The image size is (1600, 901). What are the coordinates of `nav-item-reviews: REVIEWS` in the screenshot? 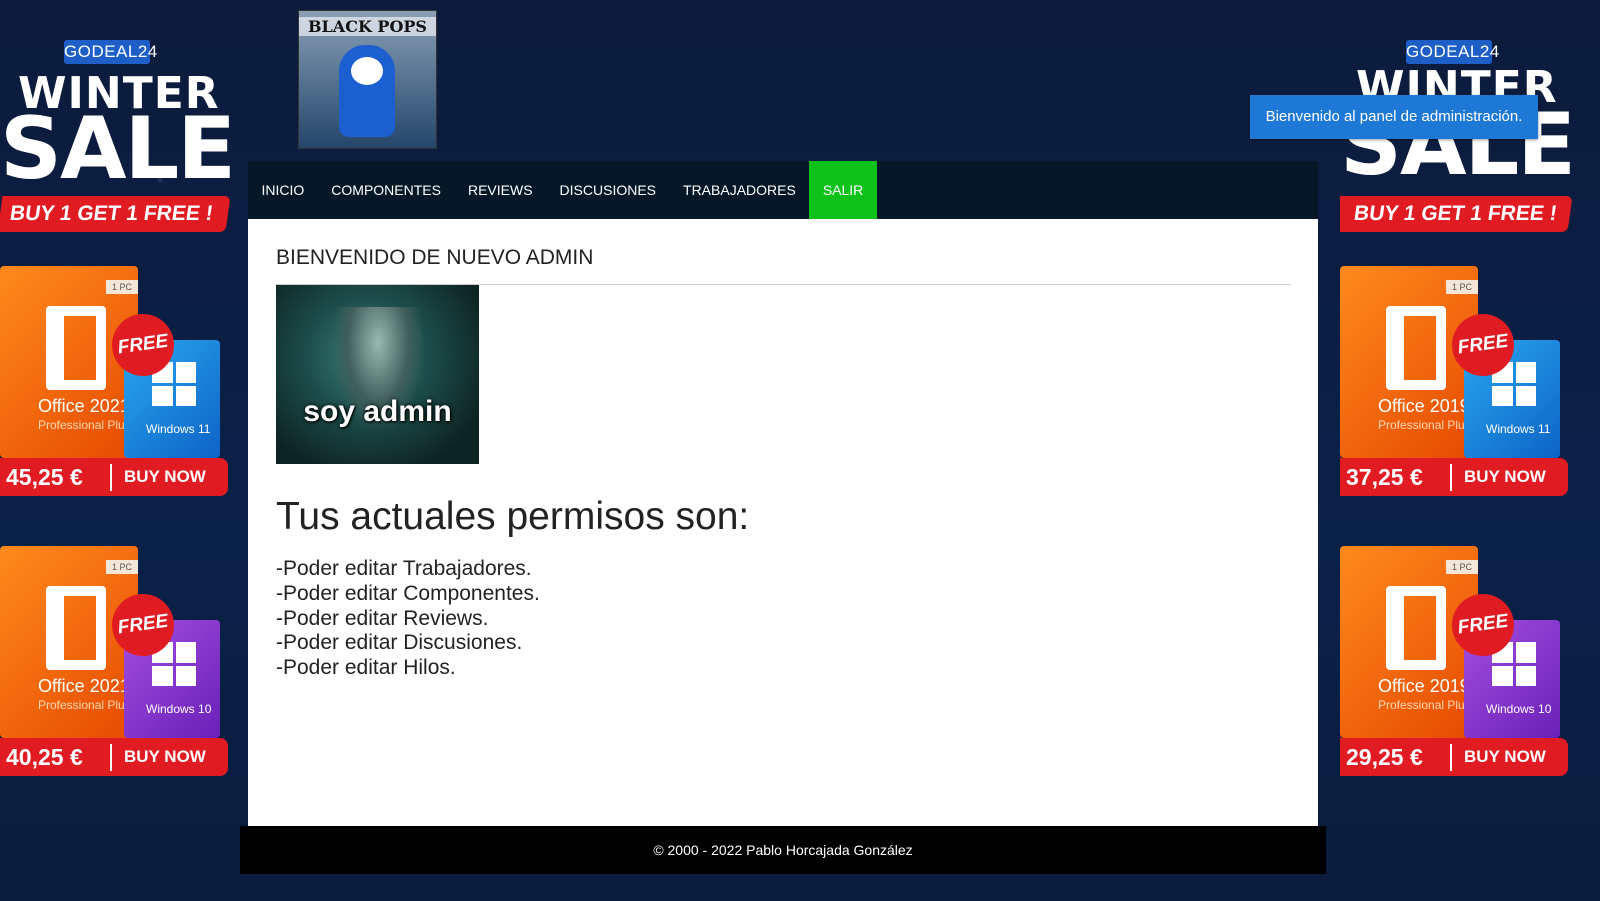 It's located at (500, 190).